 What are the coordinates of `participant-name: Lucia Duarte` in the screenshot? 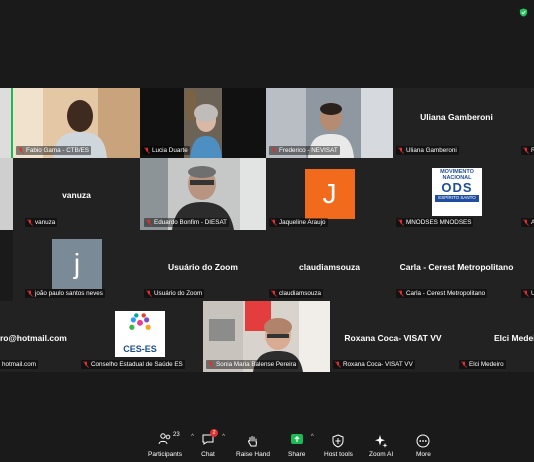 It's located at (170, 150).